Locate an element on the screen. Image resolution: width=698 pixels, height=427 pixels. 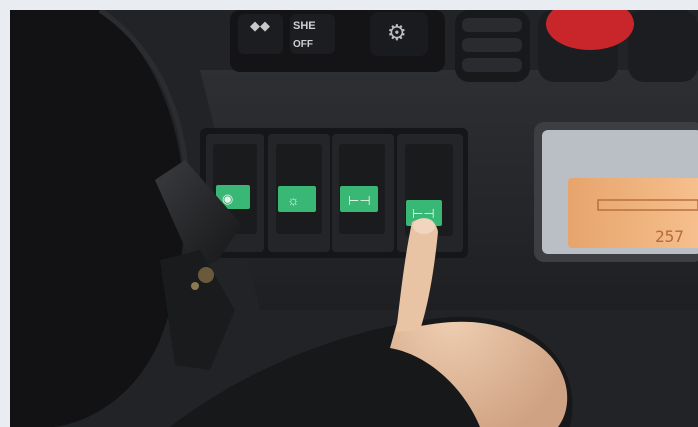
top-control-label-1: SHE is located at coordinates (304, 26).